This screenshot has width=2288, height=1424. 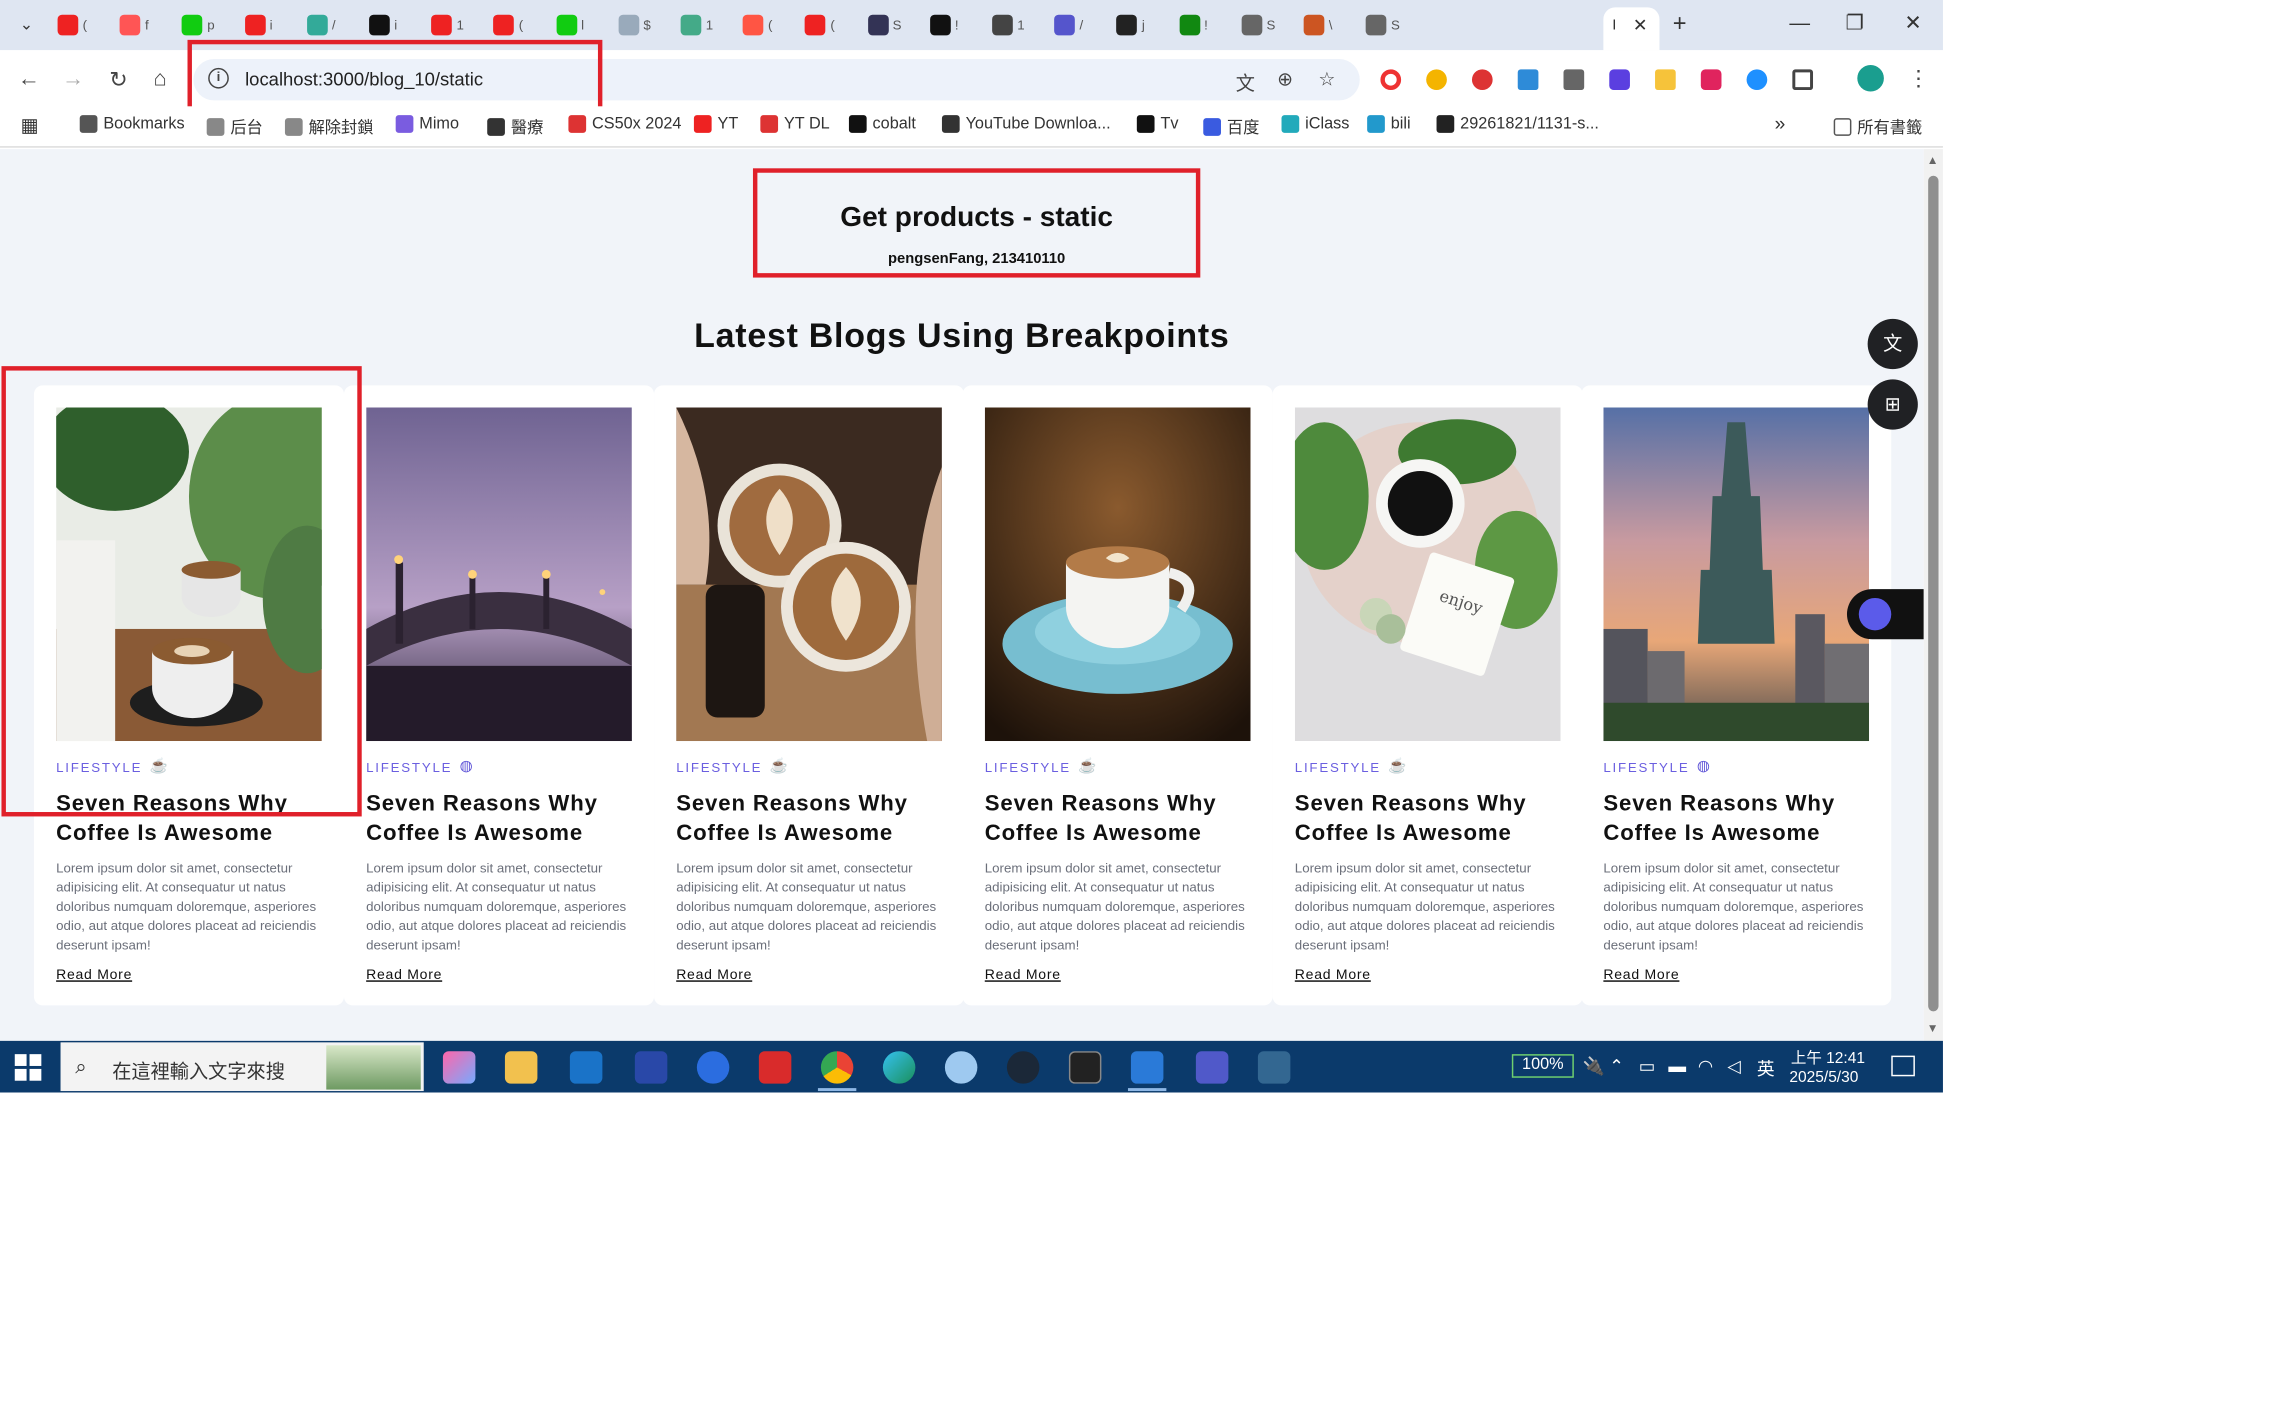 I want to click on terminal-icon, so click(x=1085, y=1067).